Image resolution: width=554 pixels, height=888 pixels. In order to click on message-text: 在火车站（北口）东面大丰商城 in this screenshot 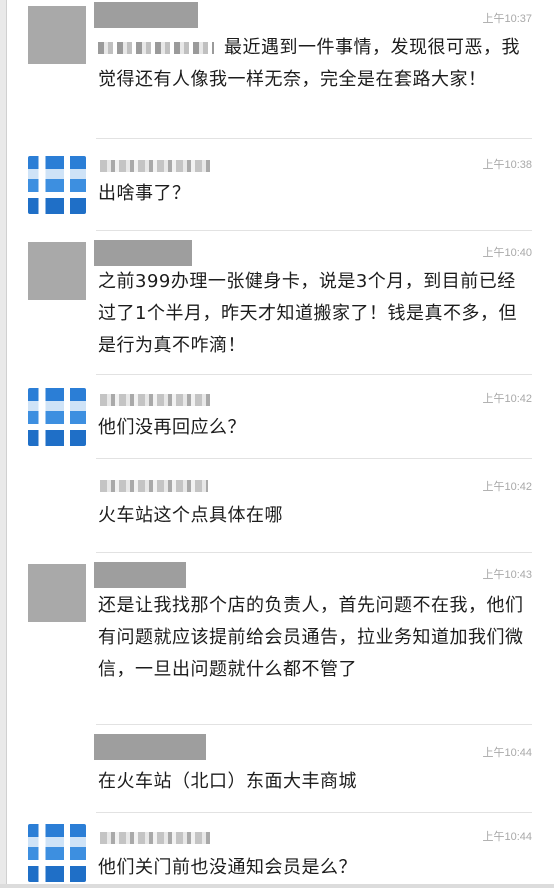, I will do `click(314, 782)`.